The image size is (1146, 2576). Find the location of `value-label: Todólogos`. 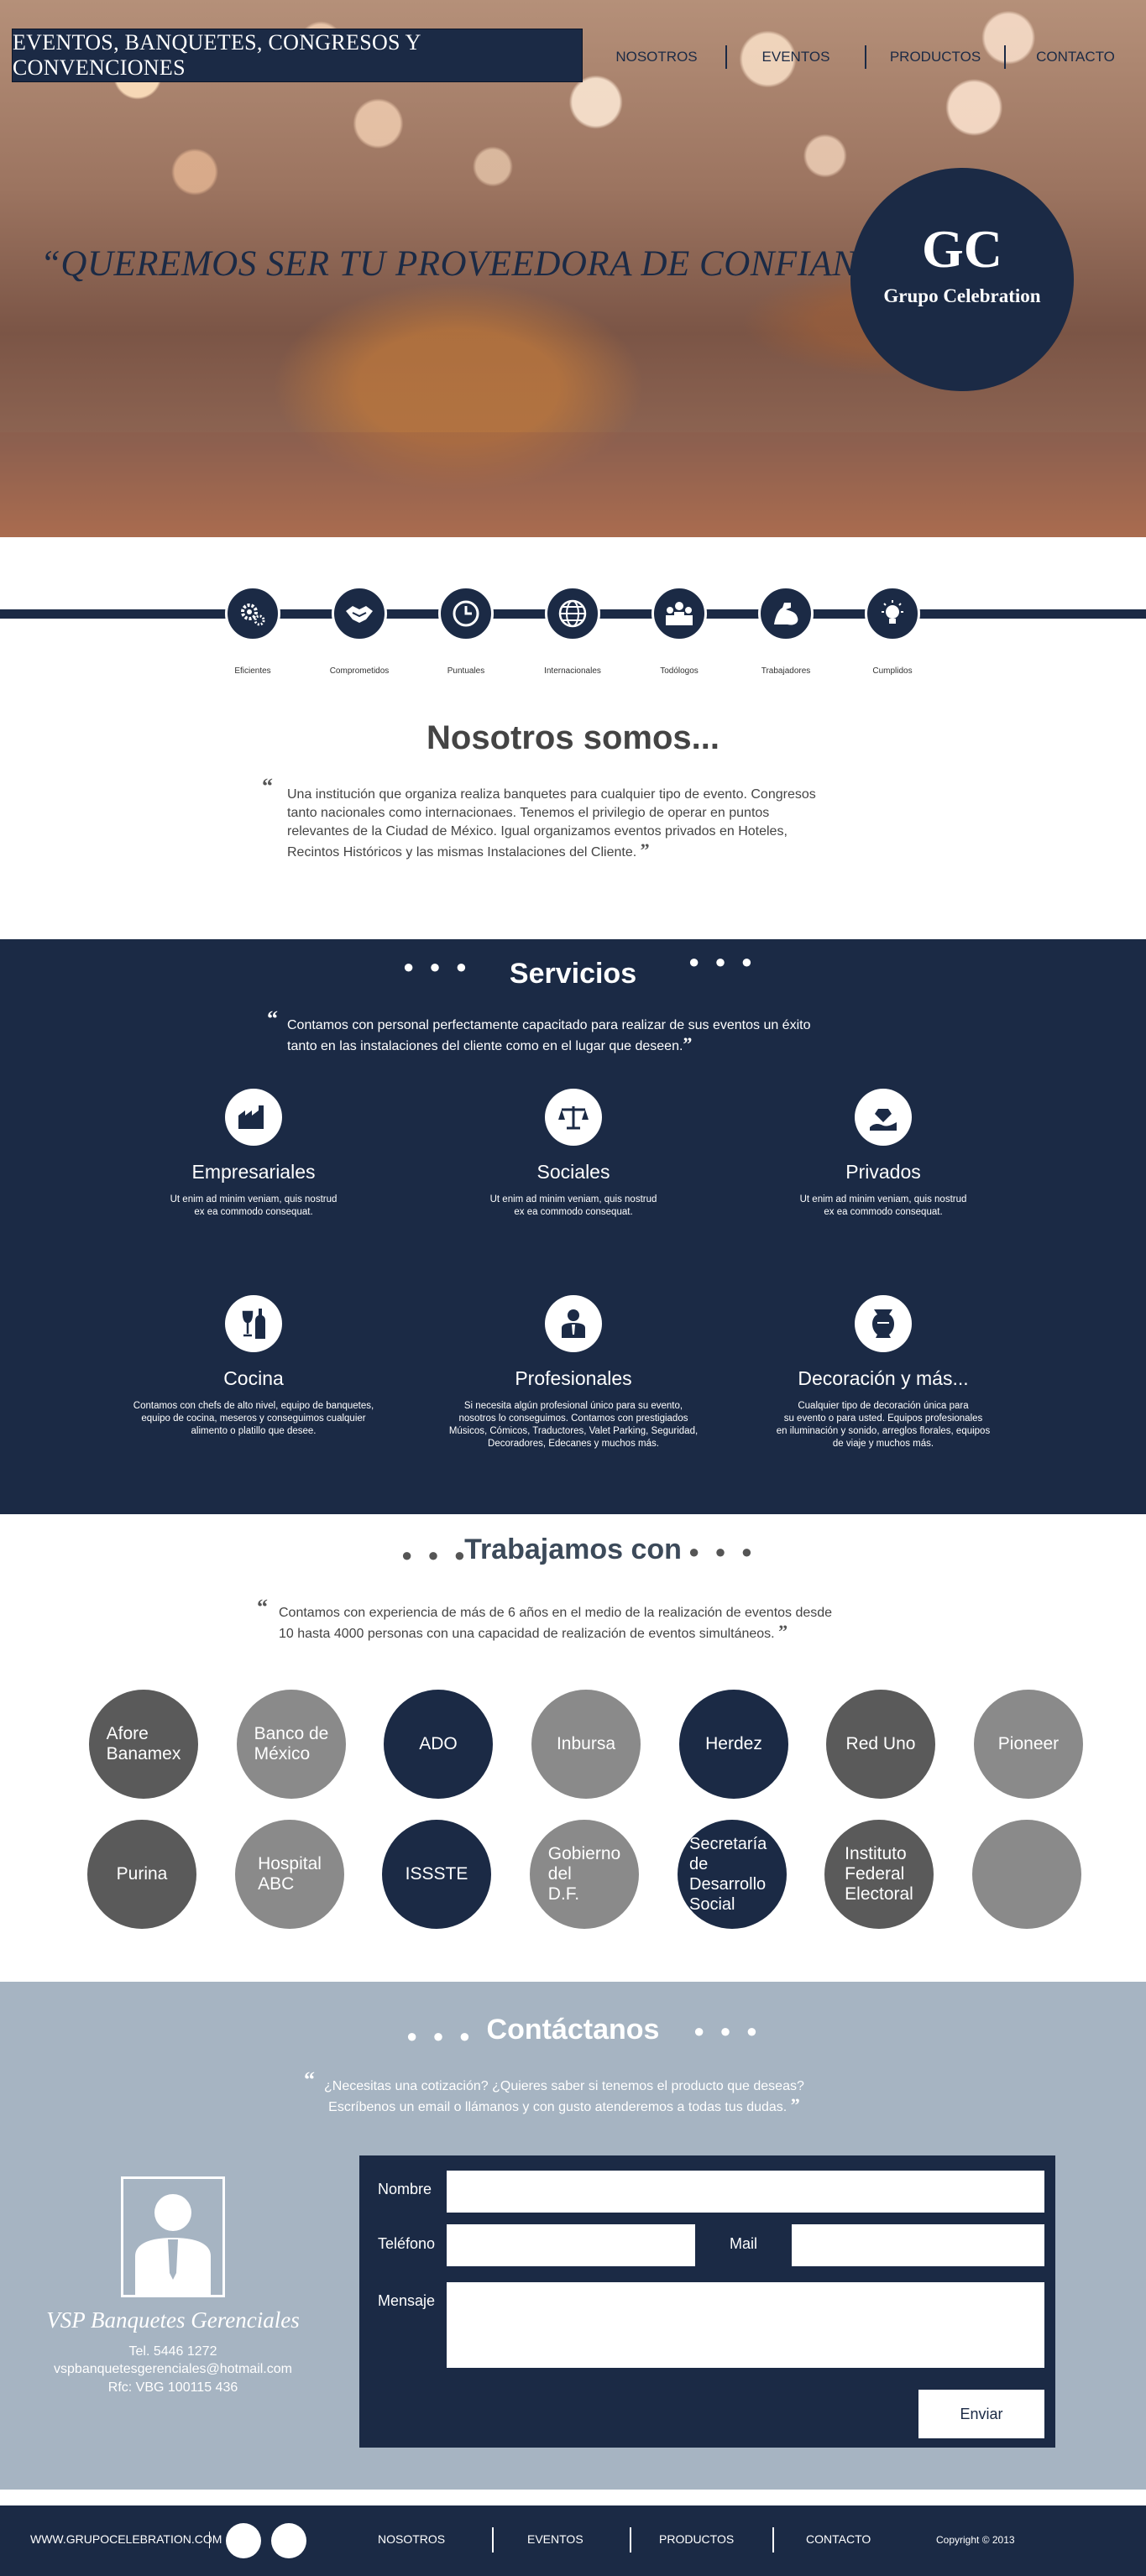

value-label: Todólogos is located at coordinates (679, 671).